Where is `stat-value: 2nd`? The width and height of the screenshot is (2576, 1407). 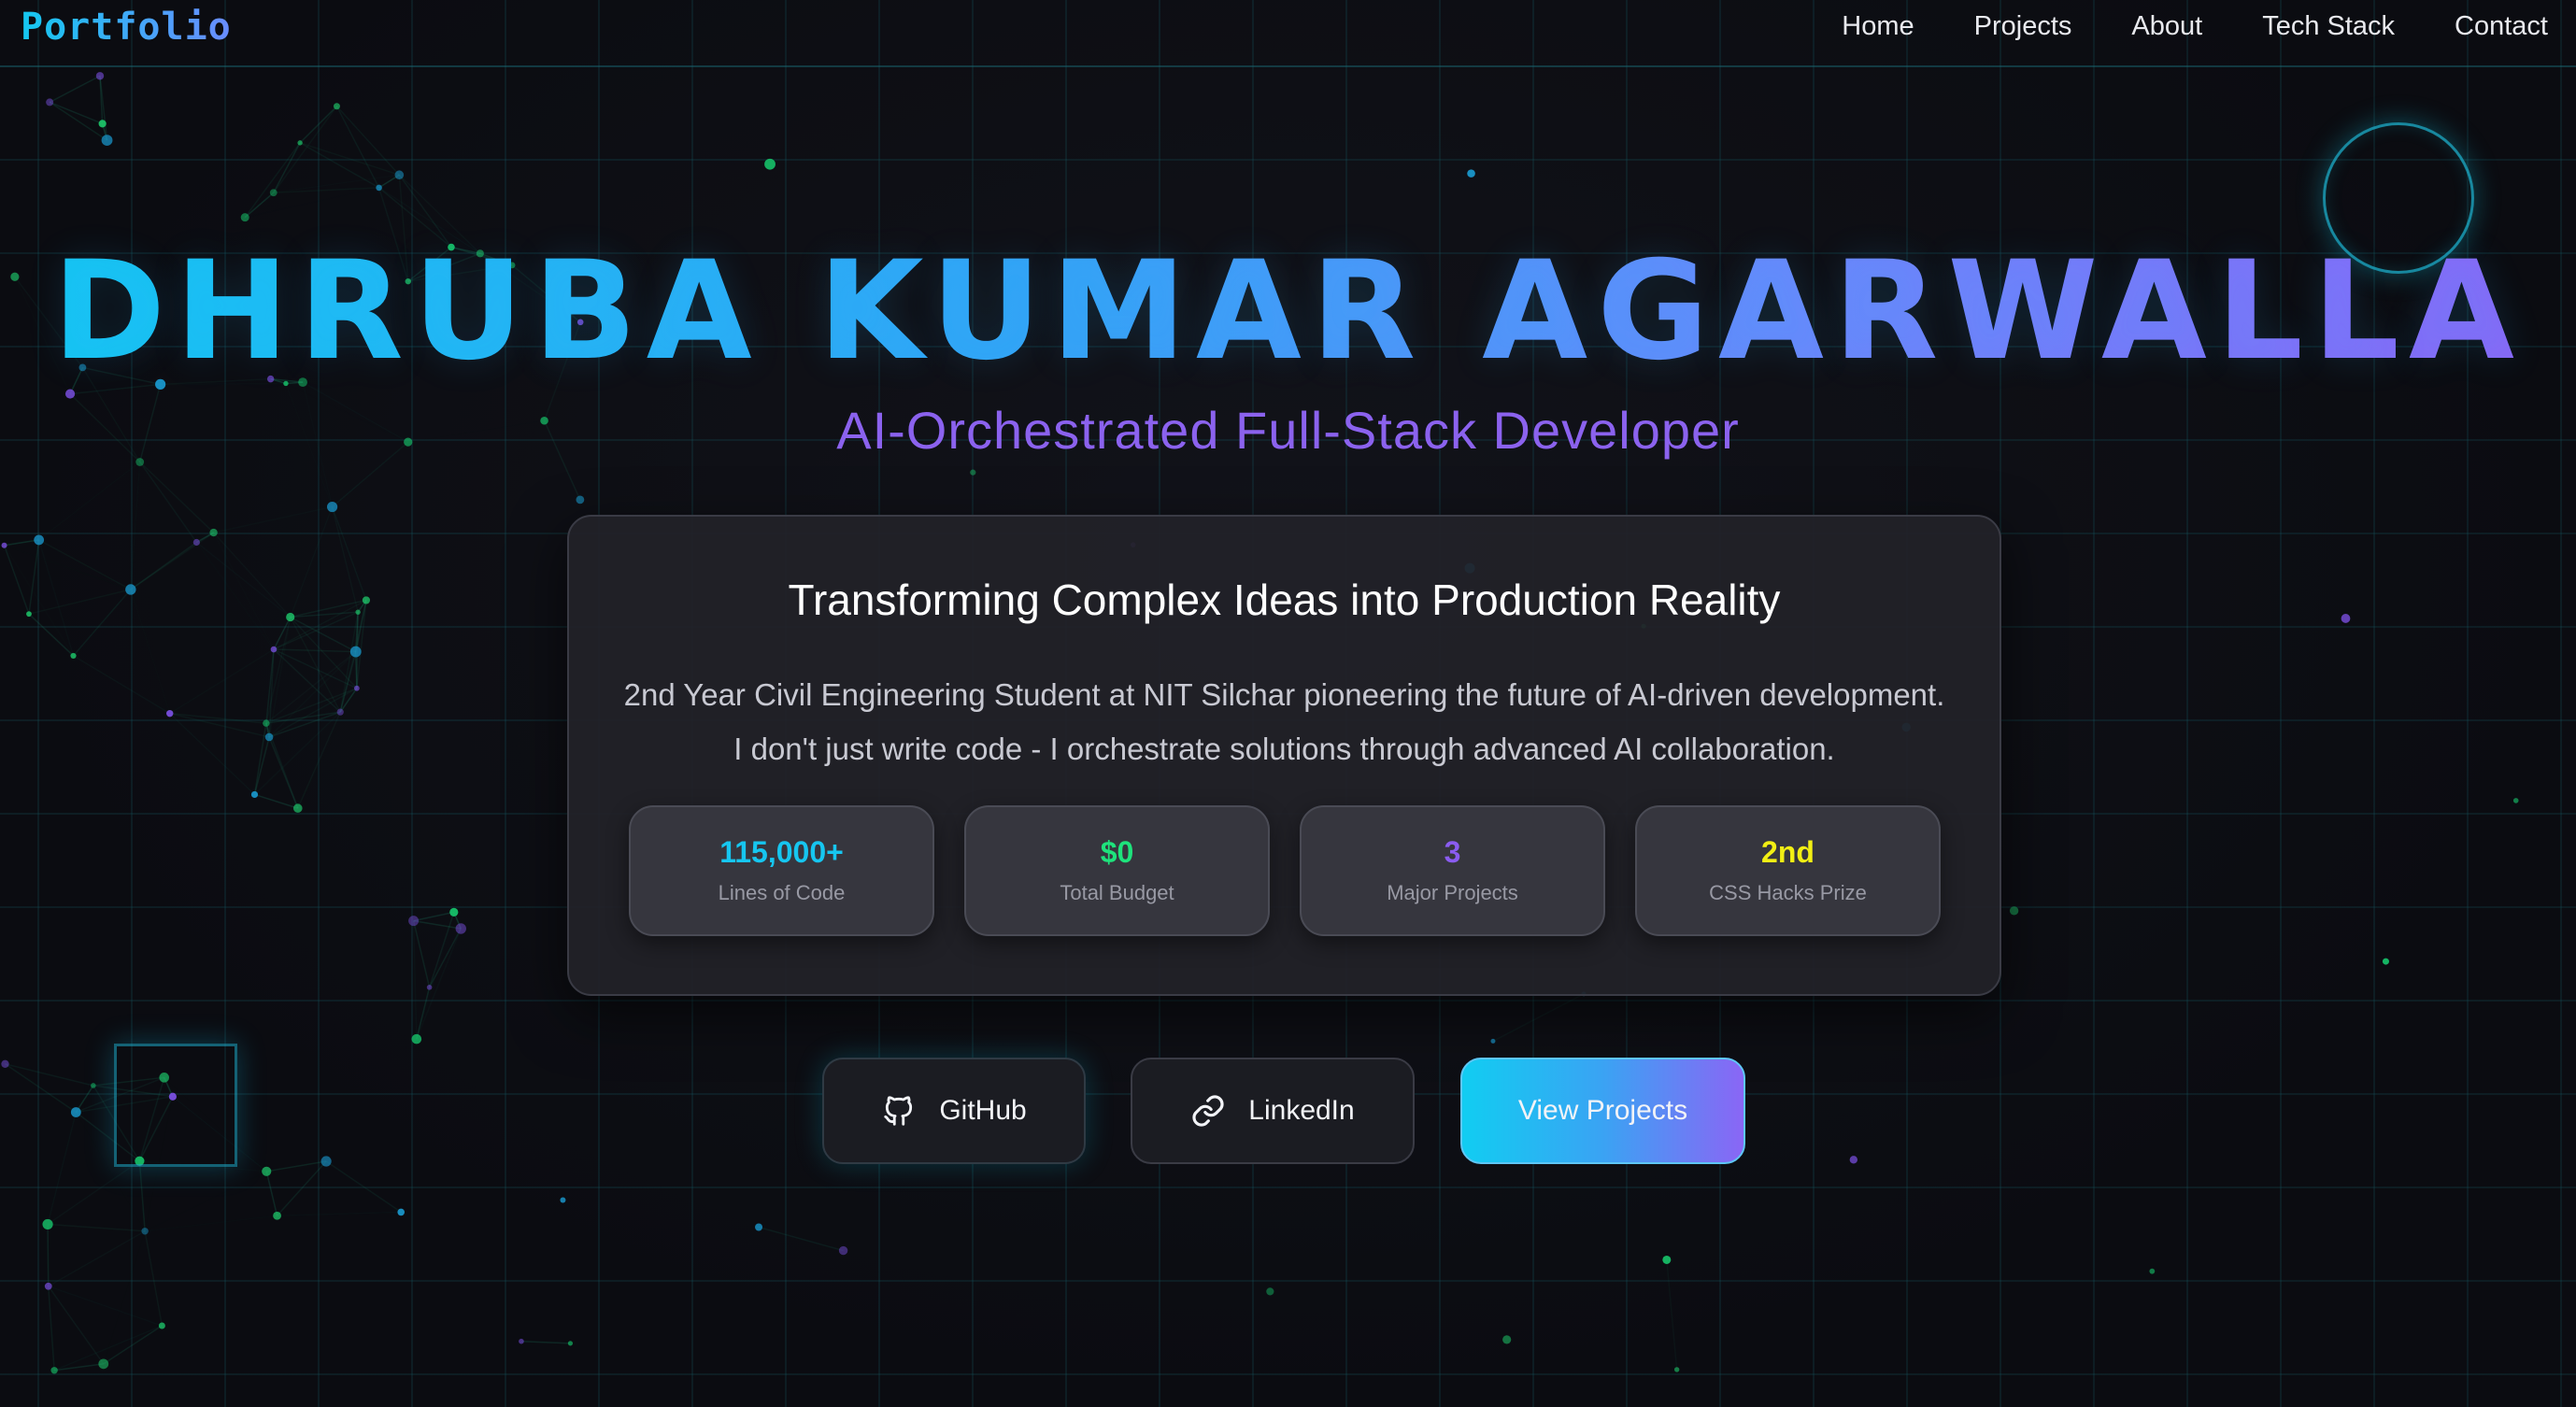 stat-value: 2nd is located at coordinates (1788, 852).